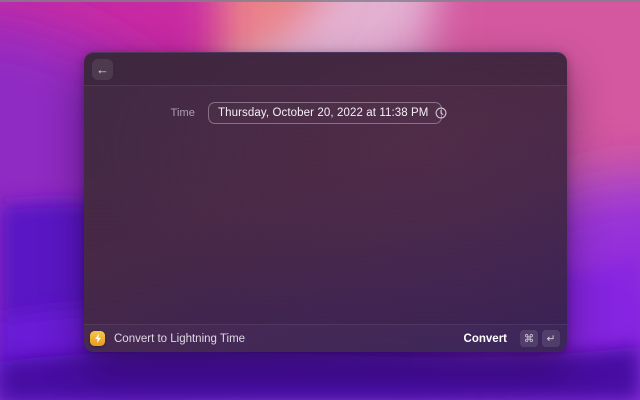  I want to click on header-divider, so click(325, 85).